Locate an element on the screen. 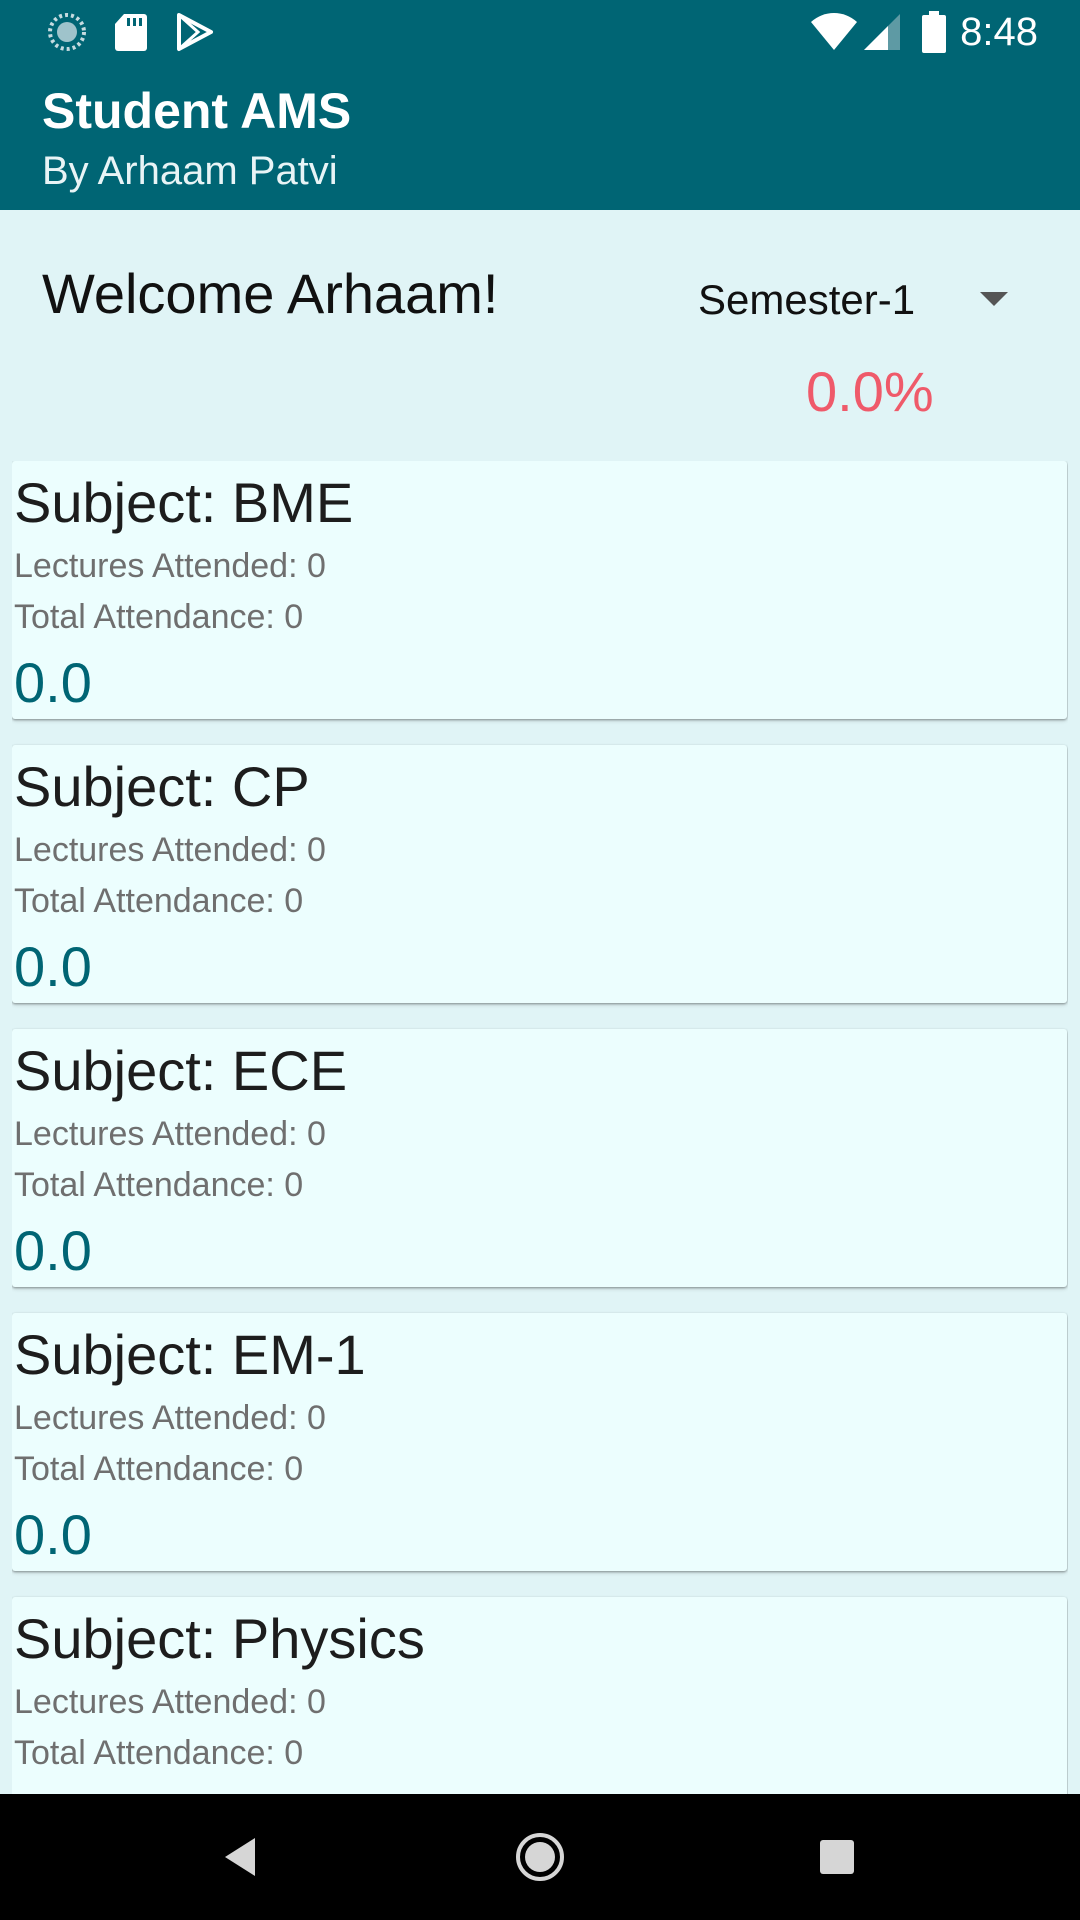 The height and width of the screenshot is (1920, 1080). app-subtitle: By Arhaam Patvi is located at coordinates (190, 171).